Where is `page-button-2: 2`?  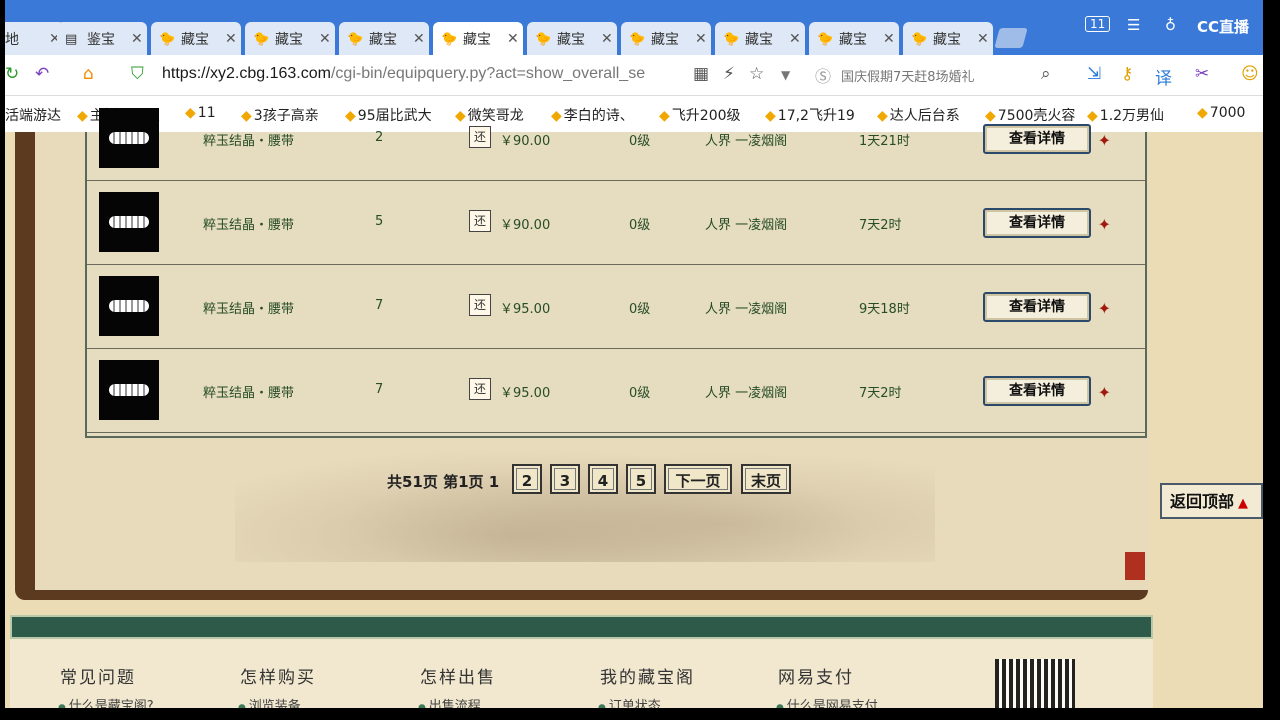 page-button-2: 2 is located at coordinates (527, 479).